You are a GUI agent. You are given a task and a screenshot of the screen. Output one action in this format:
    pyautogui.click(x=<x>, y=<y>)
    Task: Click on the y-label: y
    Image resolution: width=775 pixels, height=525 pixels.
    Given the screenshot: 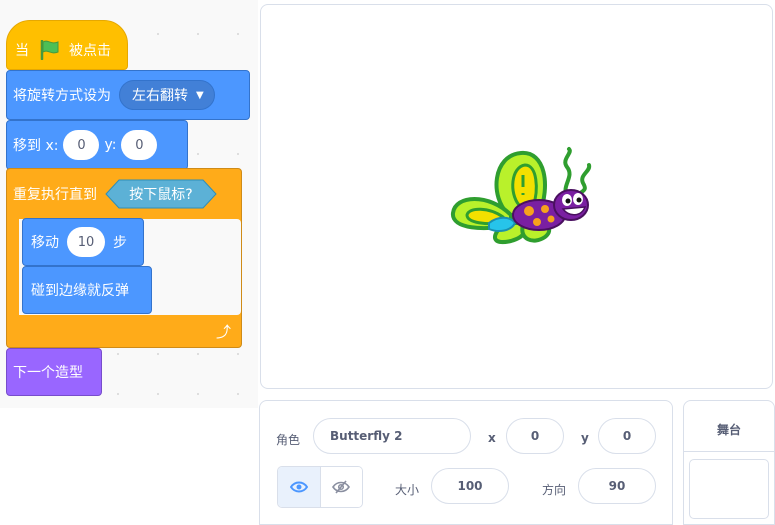 What is the action you would take?
    pyautogui.click(x=585, y=438)
    